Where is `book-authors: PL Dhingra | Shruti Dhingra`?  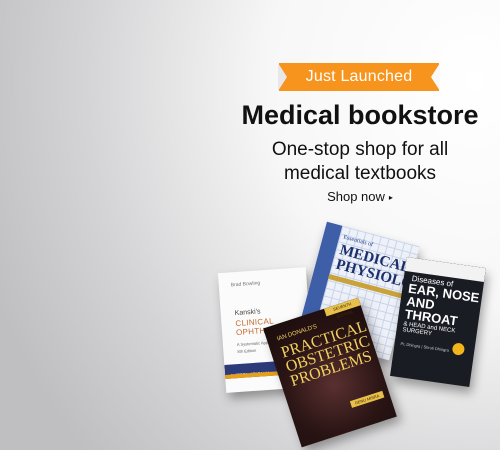
book-authors: PL Dhingra | Shruti Dhingra is located at coordinates (425, 347).